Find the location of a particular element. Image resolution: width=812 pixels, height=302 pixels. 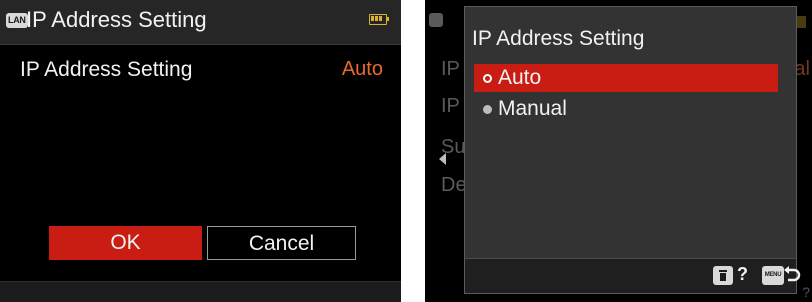

title-bar: LAN IP Address Setting is located at coordinates (200, 22).